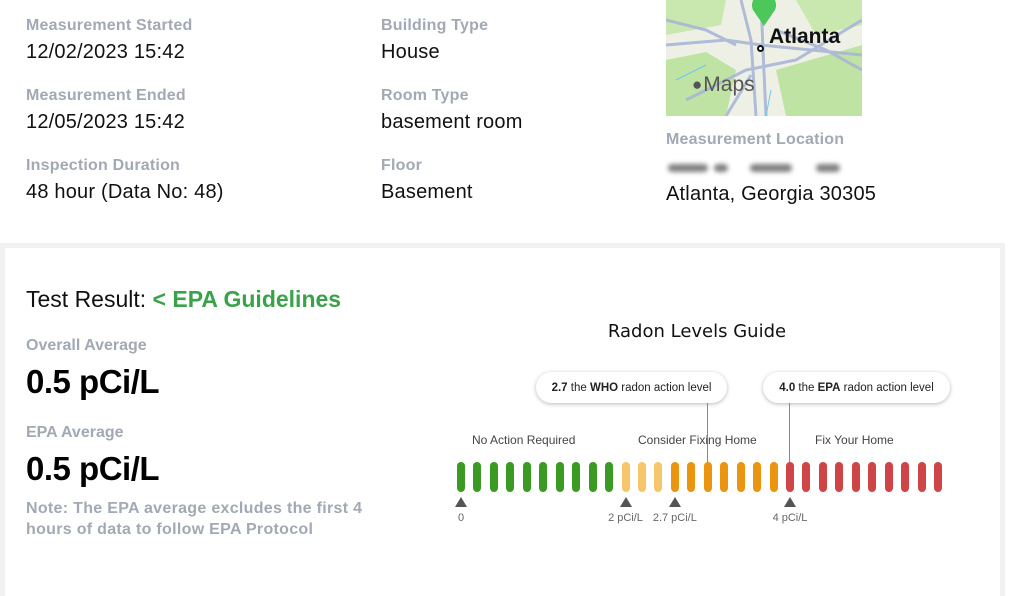 This screenshot has width=1024, height=596. I want to click on marker-label: 4 pCi/L, so click(790, 518).